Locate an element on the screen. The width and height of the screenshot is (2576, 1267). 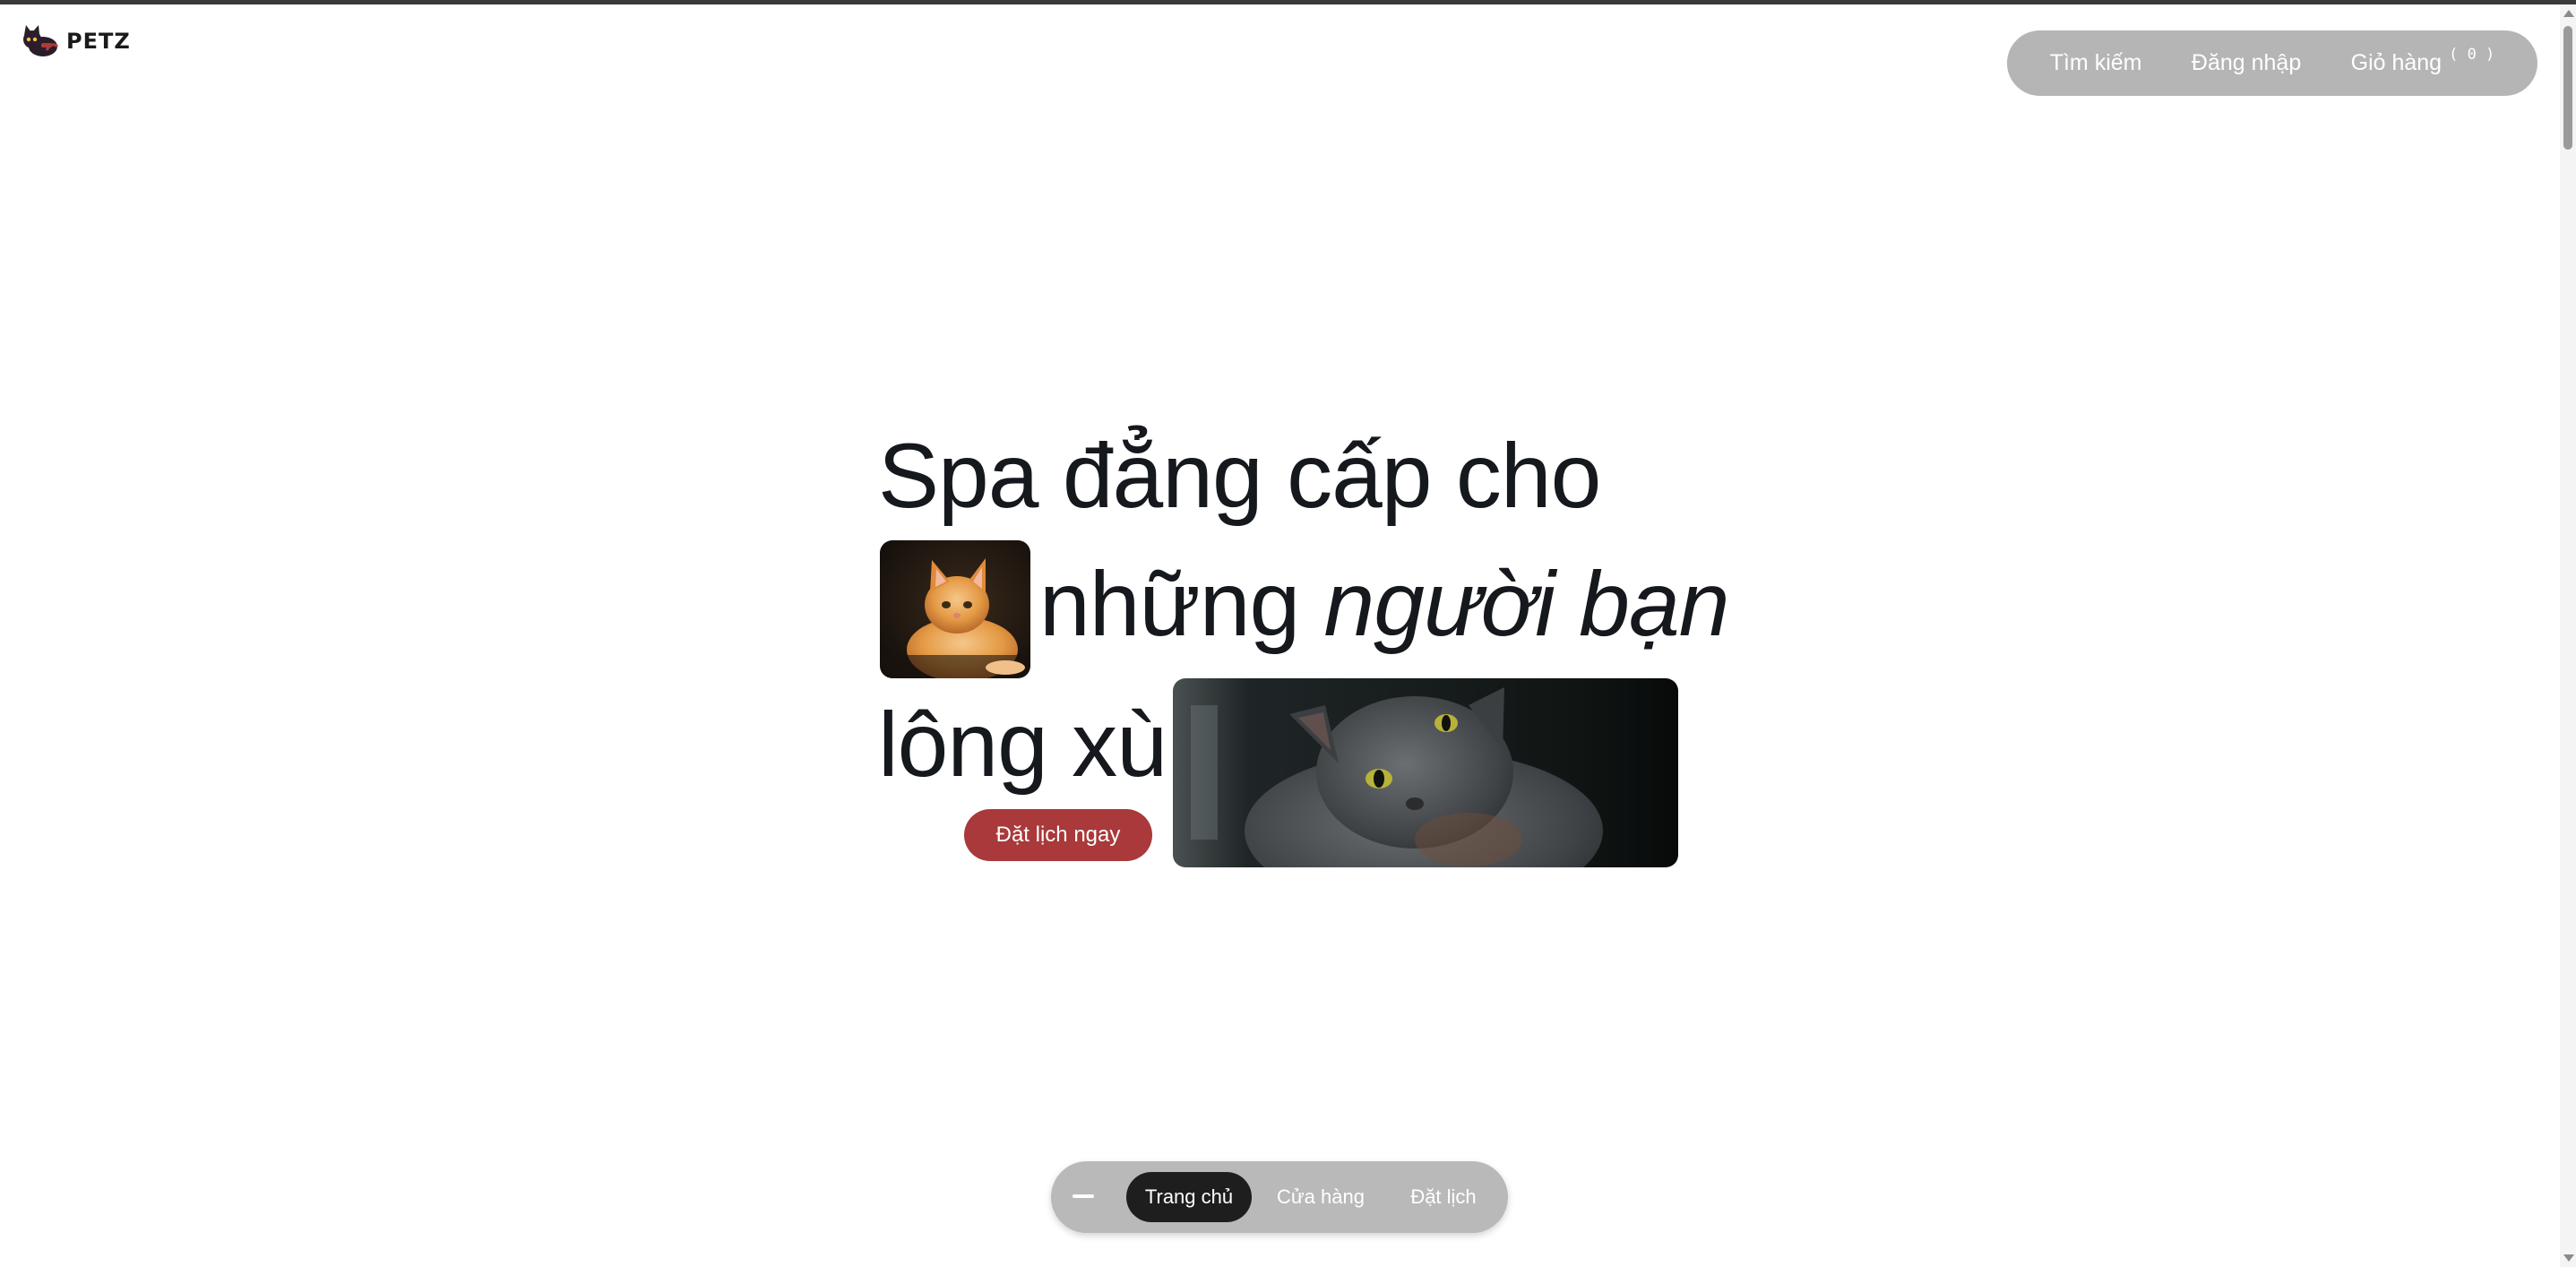
hero-heading-line-2-italic: người bạn is located at coordinates (1526, 604).